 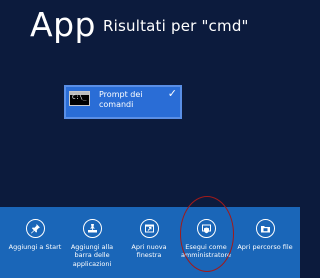 I want to click on run-as-admin-button: Esegui come amministratore, so click(x=206, y=242).